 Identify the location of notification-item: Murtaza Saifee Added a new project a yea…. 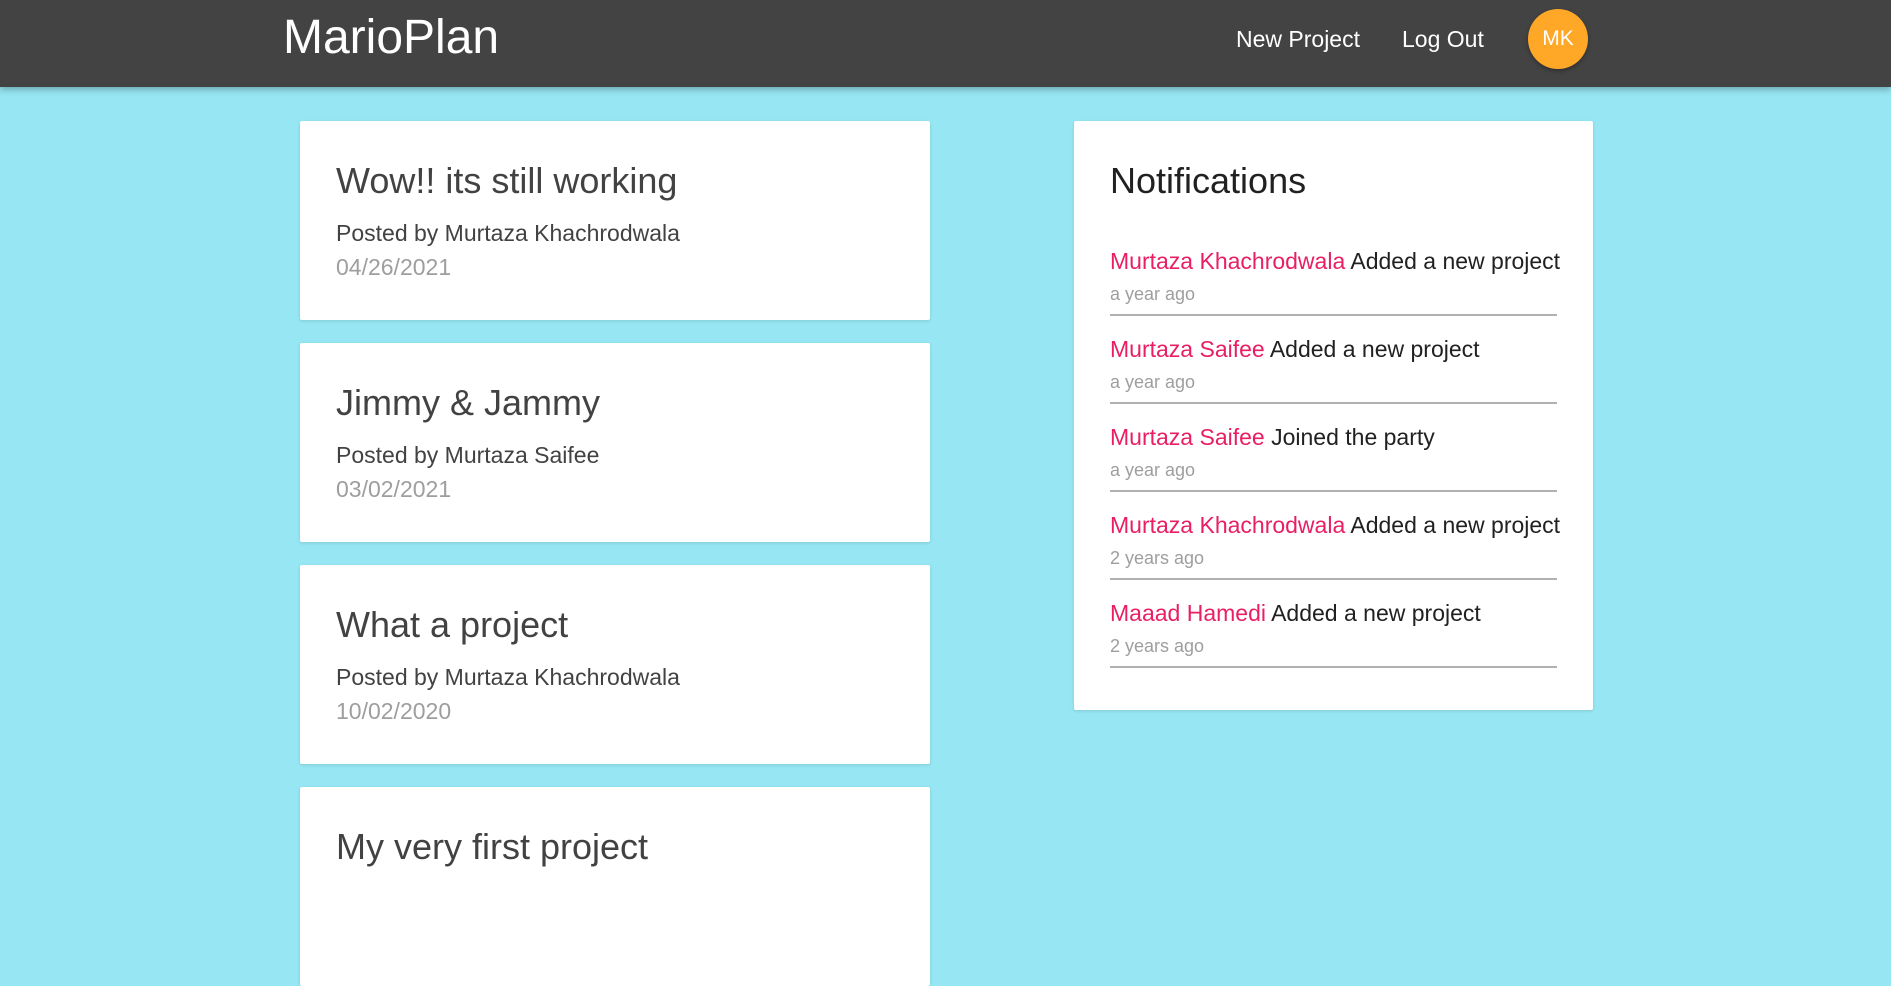
(1333, 360).